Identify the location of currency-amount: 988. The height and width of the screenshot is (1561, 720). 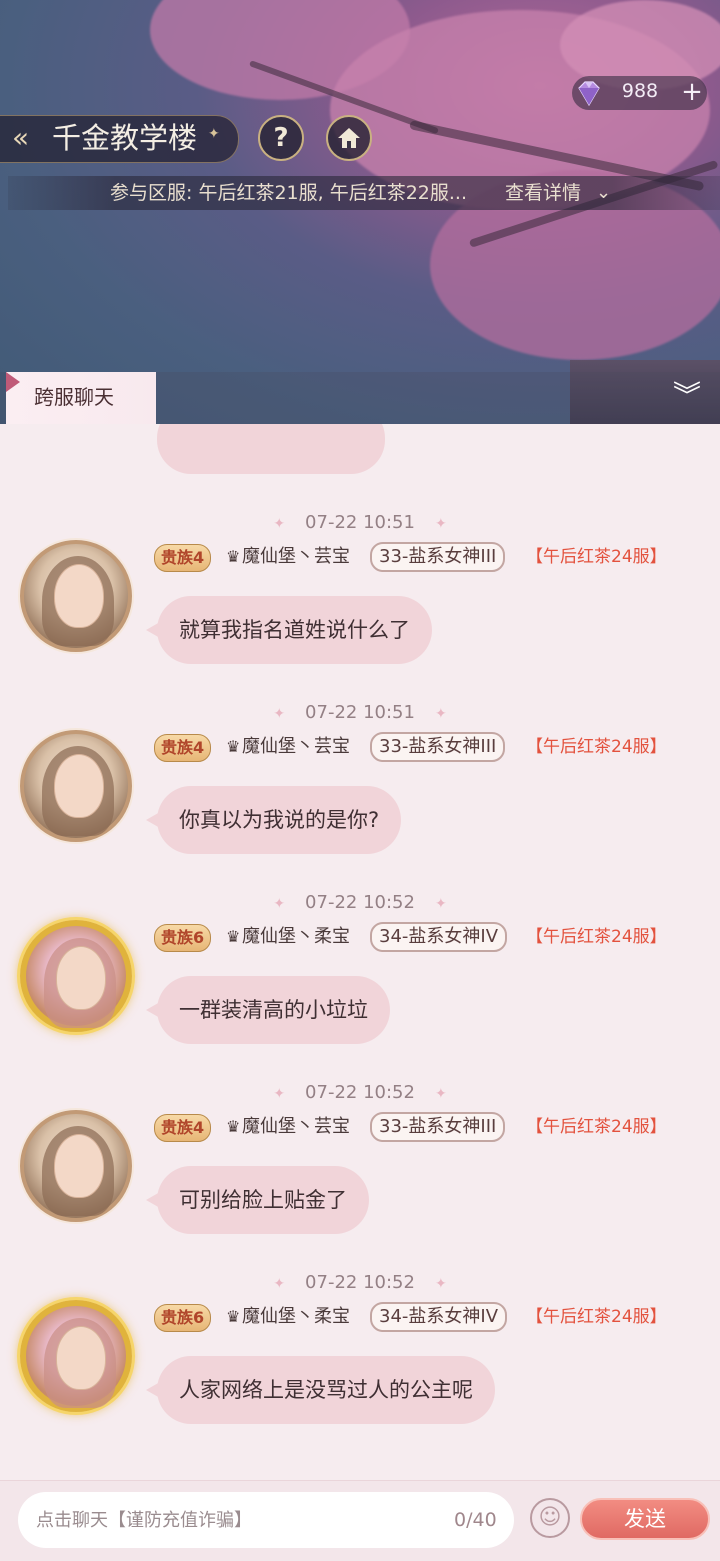
(640, 91).